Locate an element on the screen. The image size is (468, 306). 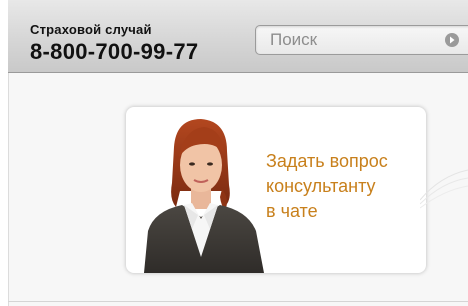
search-input is located at coordinates (355, 40).